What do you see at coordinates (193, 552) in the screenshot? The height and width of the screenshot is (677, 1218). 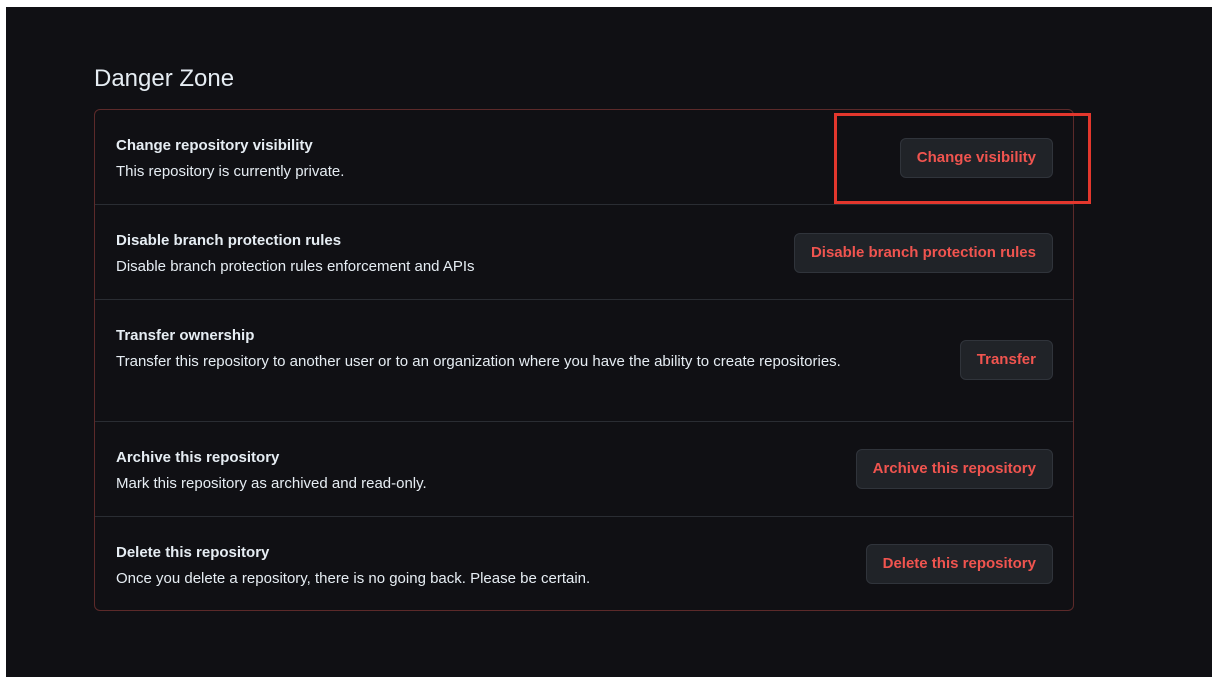 I see `row-title: Delete this repository` at bounding box center [193, 552].